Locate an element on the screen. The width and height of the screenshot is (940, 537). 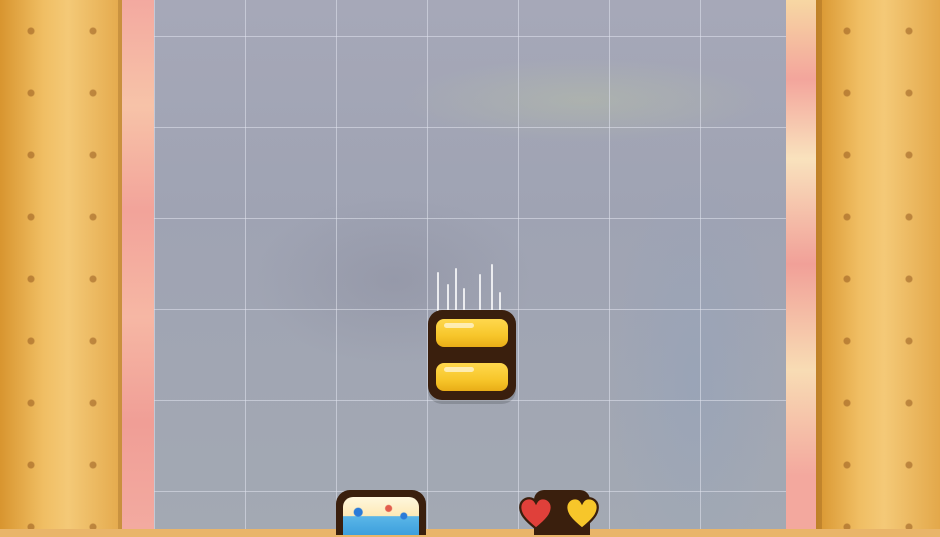
left-biscuit-wall is located at coordinates (62, 264).